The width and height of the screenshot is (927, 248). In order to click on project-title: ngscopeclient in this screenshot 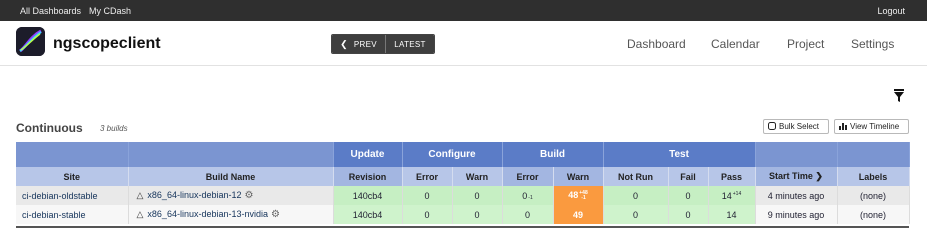, I will do `click(107, 44)`.